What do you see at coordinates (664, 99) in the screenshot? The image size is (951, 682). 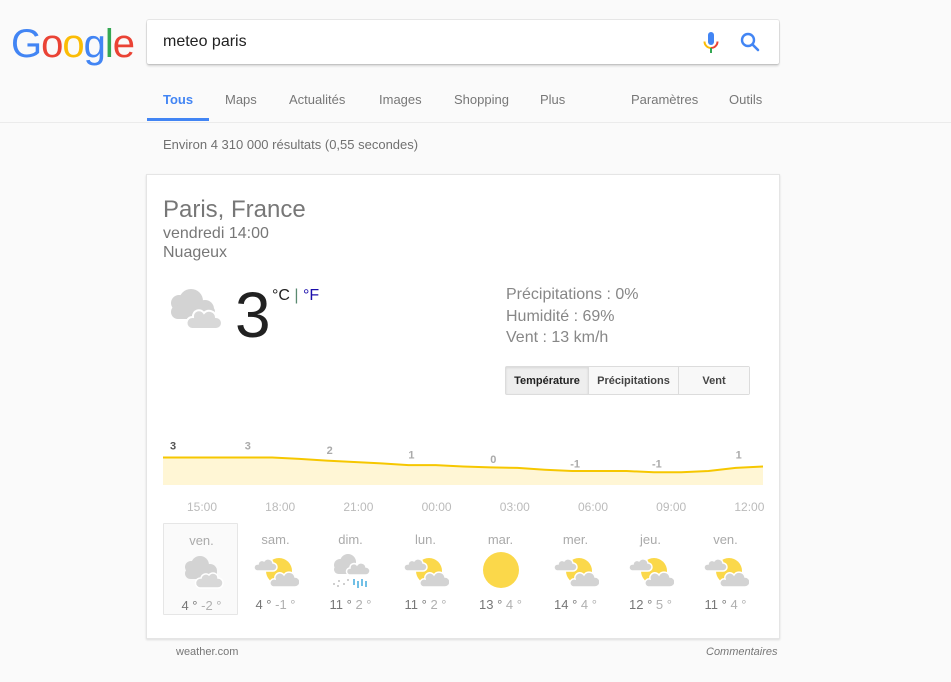 I see `tab-parametres: Paramètres` at bounding box center [664, 99].